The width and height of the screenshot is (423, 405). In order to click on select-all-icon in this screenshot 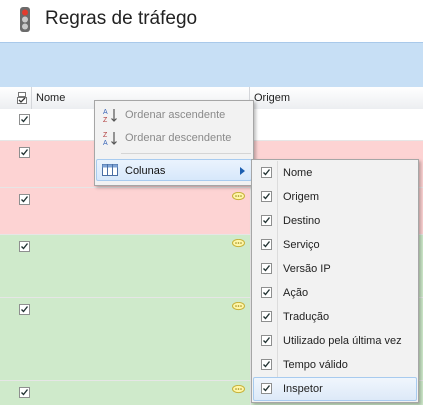, I will do `click(22, 98)`.